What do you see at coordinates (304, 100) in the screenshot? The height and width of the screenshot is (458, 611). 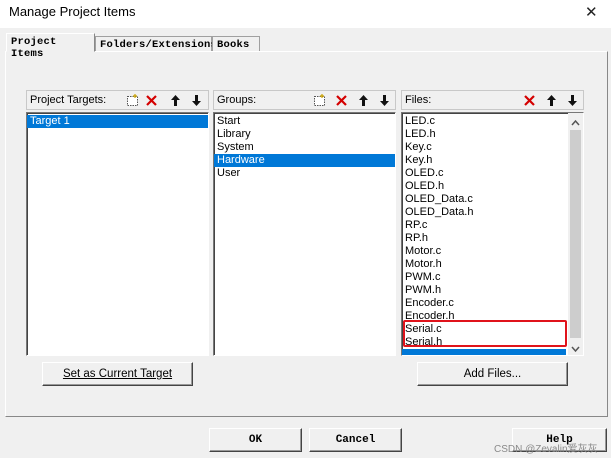 I see `groups-header: Groups:` at bounding box center [304, 100].